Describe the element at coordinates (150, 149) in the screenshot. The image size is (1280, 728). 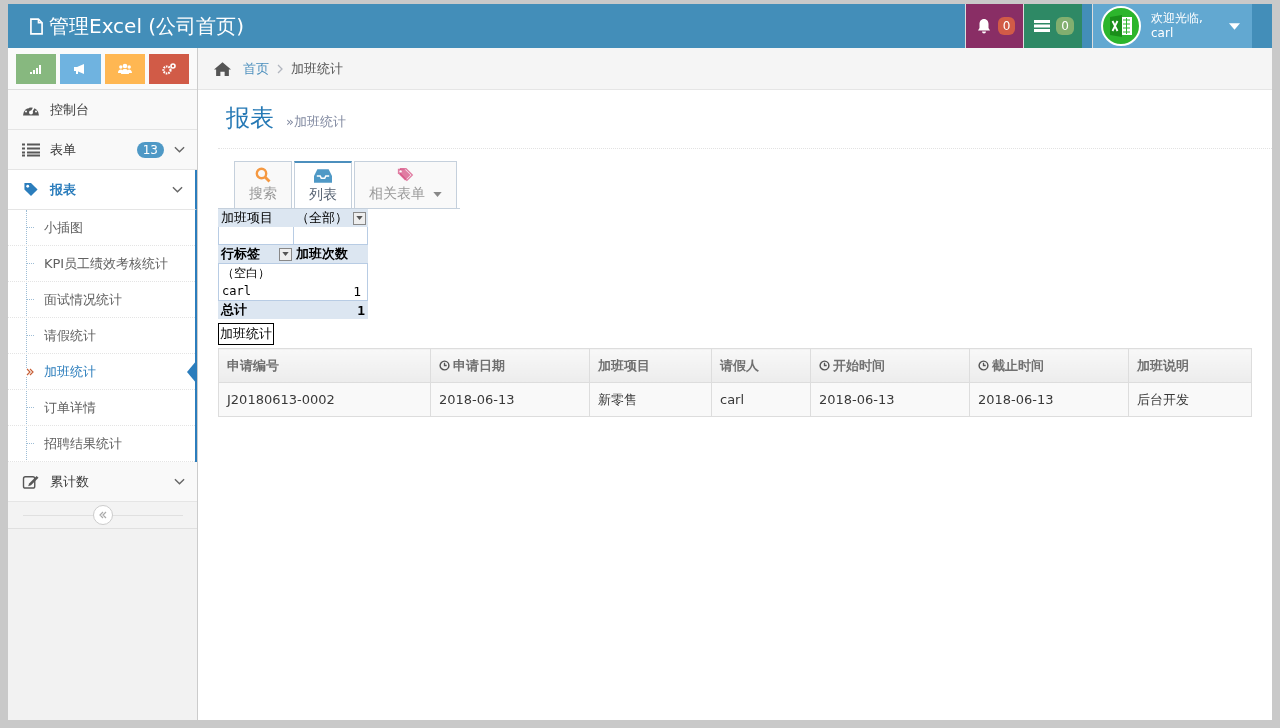
I see `count-badge: 13` at that location.